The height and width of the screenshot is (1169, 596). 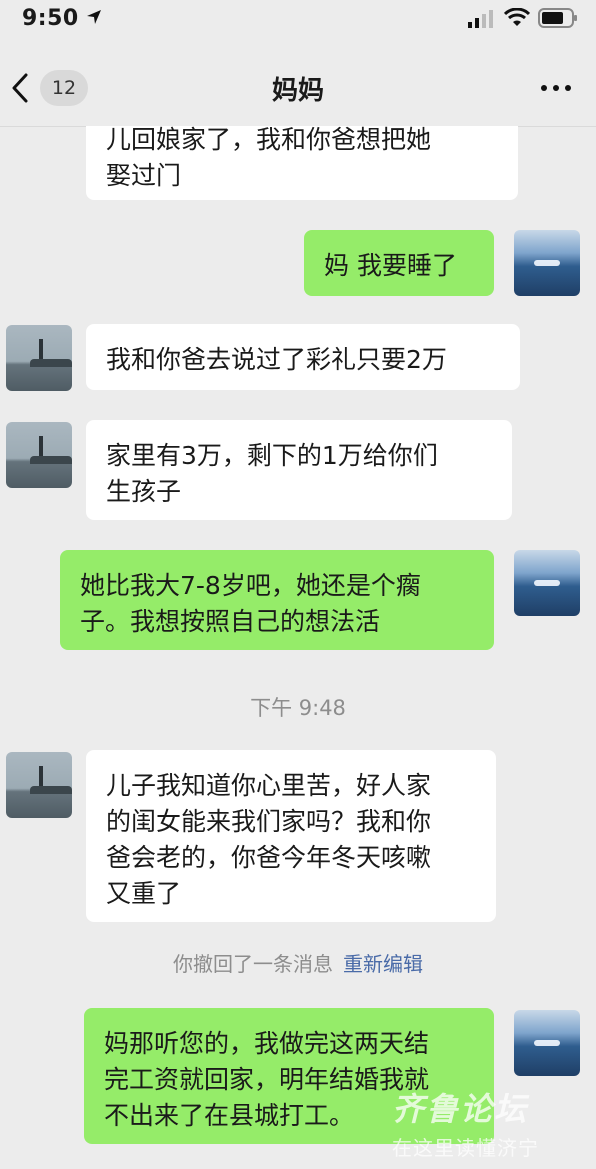 I want to click on wifi-icon, so click(x=517, y=17).